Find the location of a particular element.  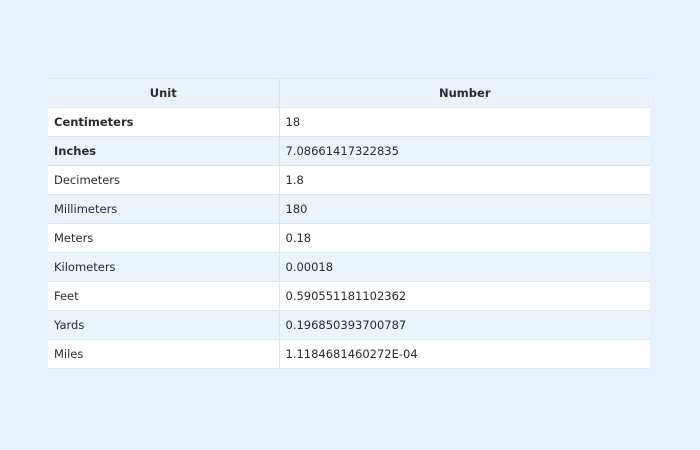

number-column-header: Number is located at coordinates (464, 93).